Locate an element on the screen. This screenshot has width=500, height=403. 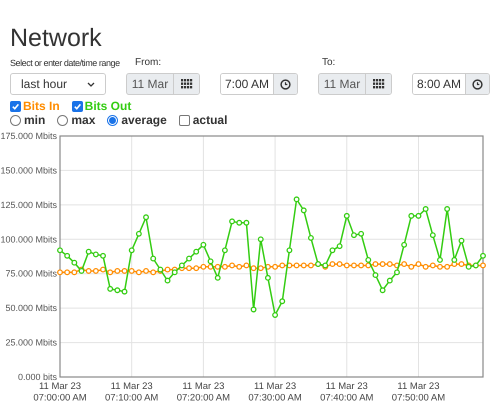
page-title: Network is located at coordinates (56, 38).